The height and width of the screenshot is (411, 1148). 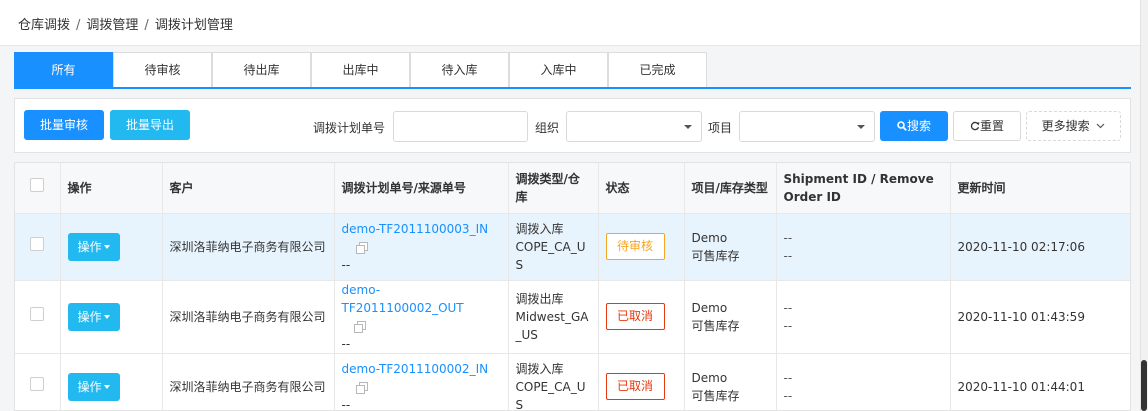 I want to click on status-badge: 待审核, so click(x=635, y=246).